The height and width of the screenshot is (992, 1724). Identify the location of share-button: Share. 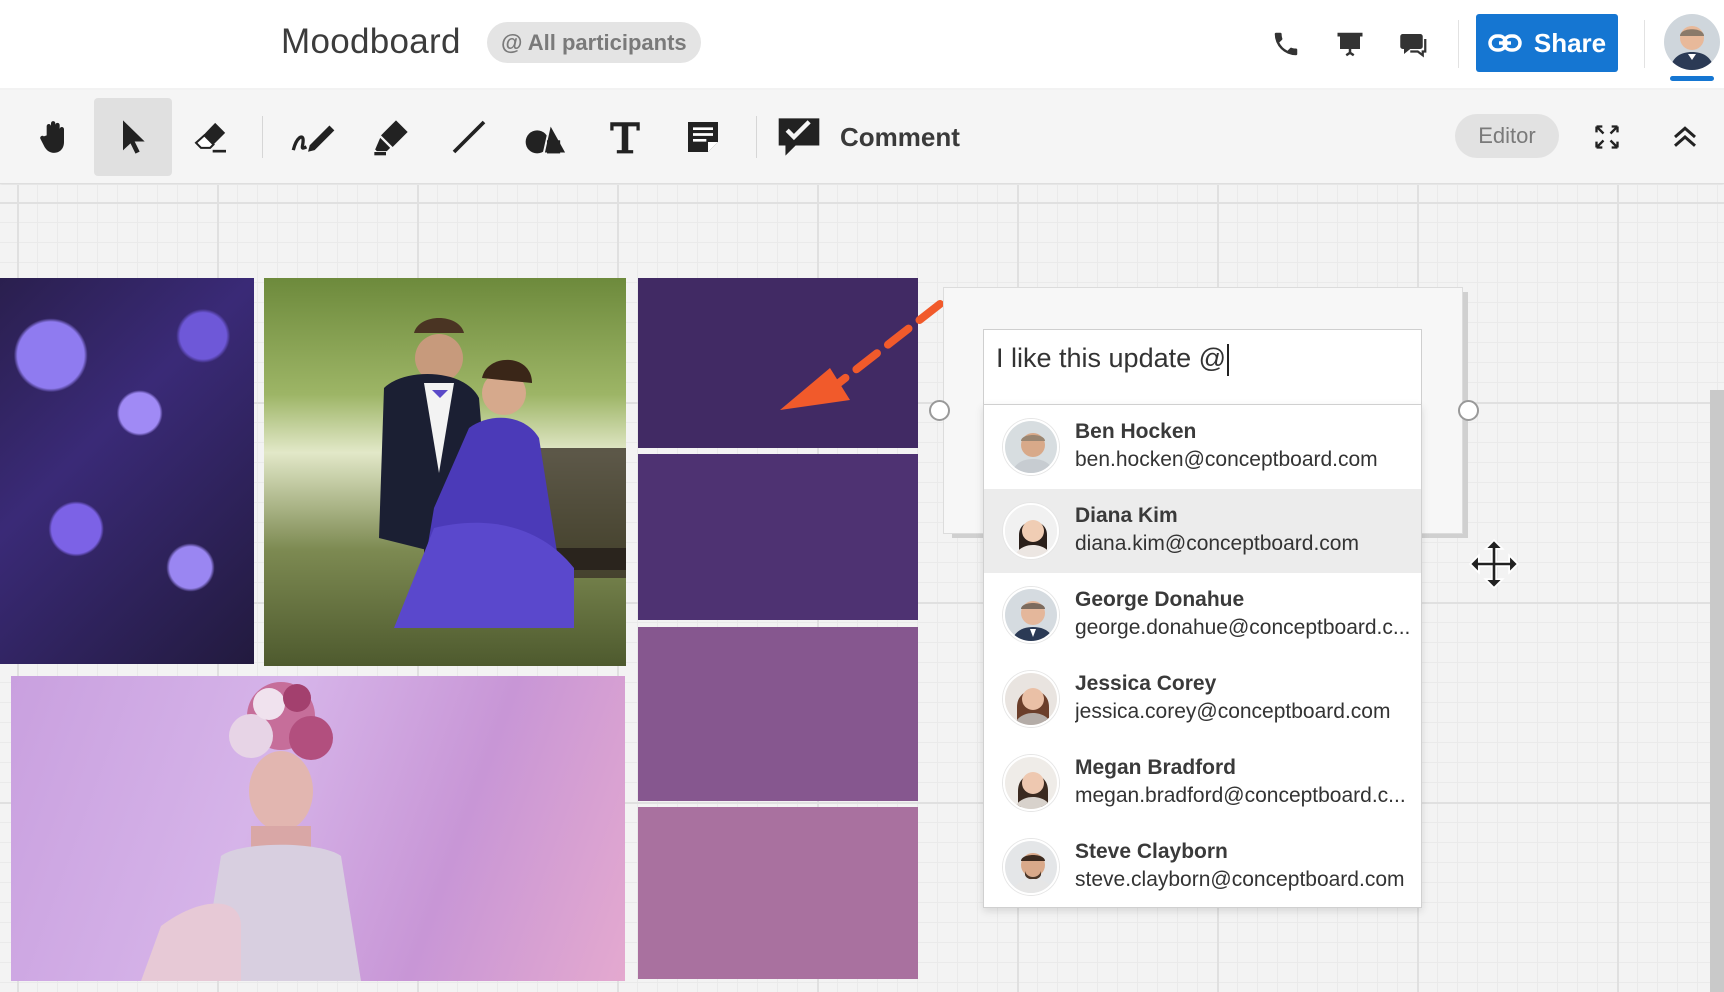
(1547, 43).